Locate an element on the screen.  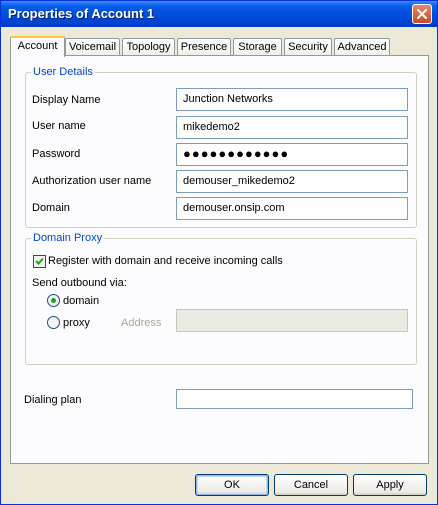
close-icon is located at coordinates (422, 14).